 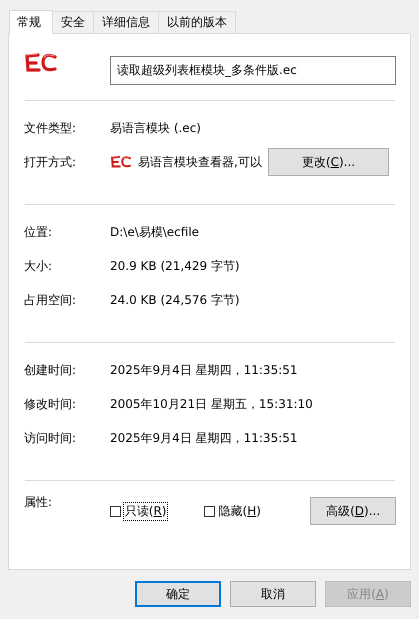 What do you see at coordinates (39, 232) in the screenshot?
I see `field-label: 位置:` at bounding box center [39, 232].